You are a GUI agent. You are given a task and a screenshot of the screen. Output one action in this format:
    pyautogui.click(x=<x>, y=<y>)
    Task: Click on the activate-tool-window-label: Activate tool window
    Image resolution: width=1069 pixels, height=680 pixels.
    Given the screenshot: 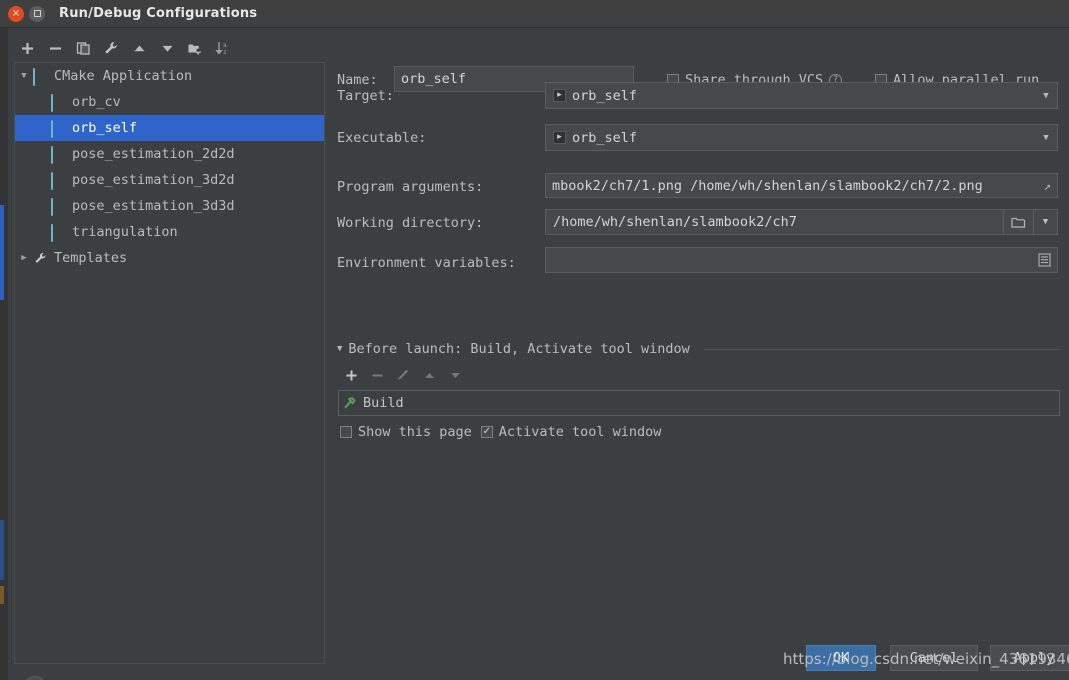 What is the action you would take?
    pyautogui.click(x=580, y=432)
    